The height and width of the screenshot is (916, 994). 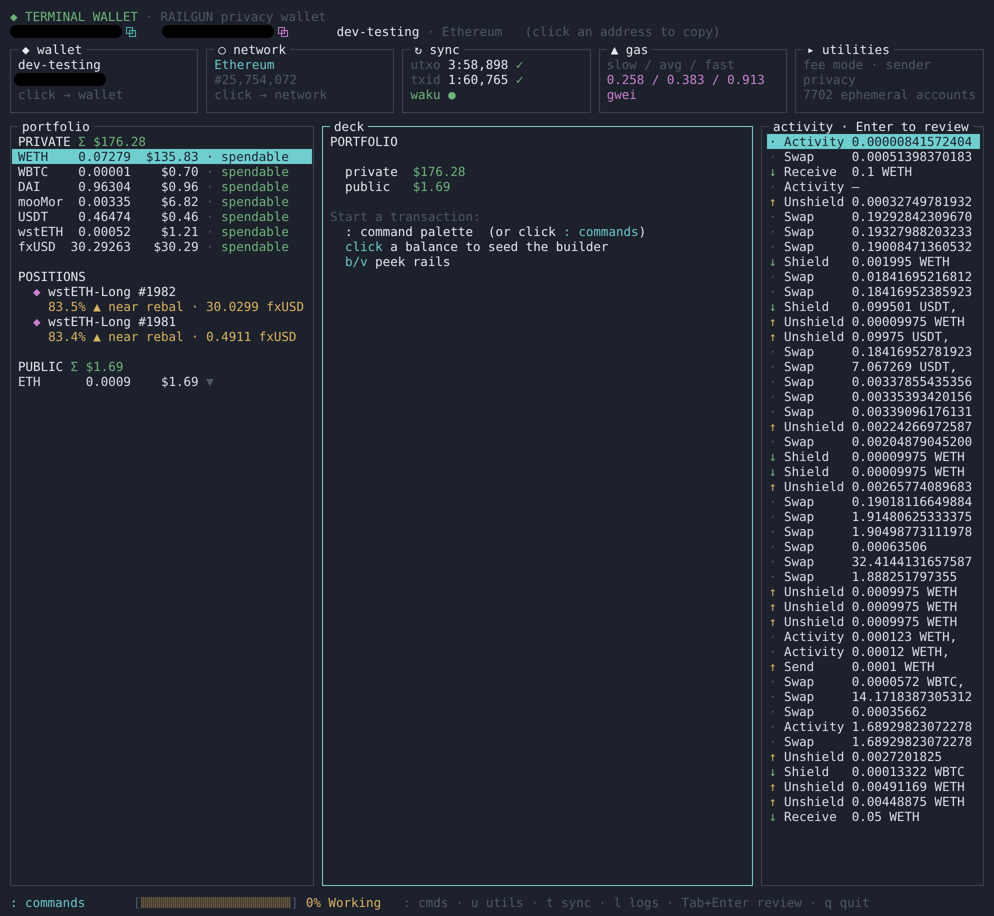 I want to click on token-row: WETH 0.07279 $135.83 · spendable, so click(x=162, y=156).